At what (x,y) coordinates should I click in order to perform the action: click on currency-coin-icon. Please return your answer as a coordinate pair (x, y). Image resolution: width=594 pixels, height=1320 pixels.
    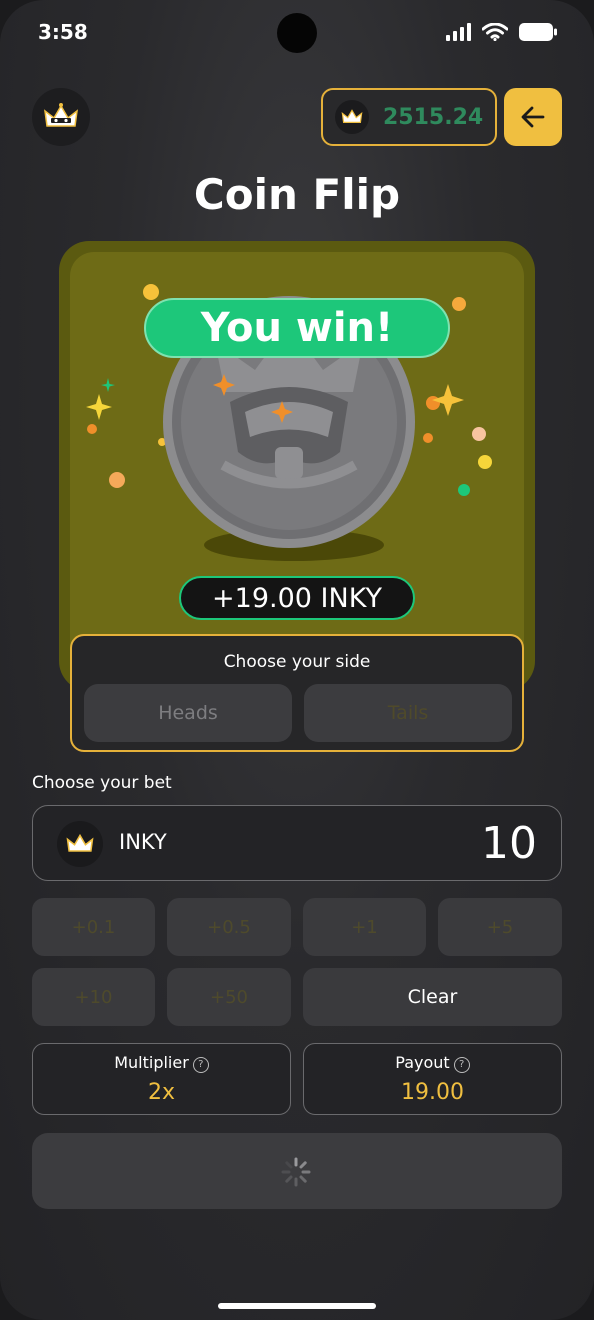
    Looking at the image, I should click on (80, 844).